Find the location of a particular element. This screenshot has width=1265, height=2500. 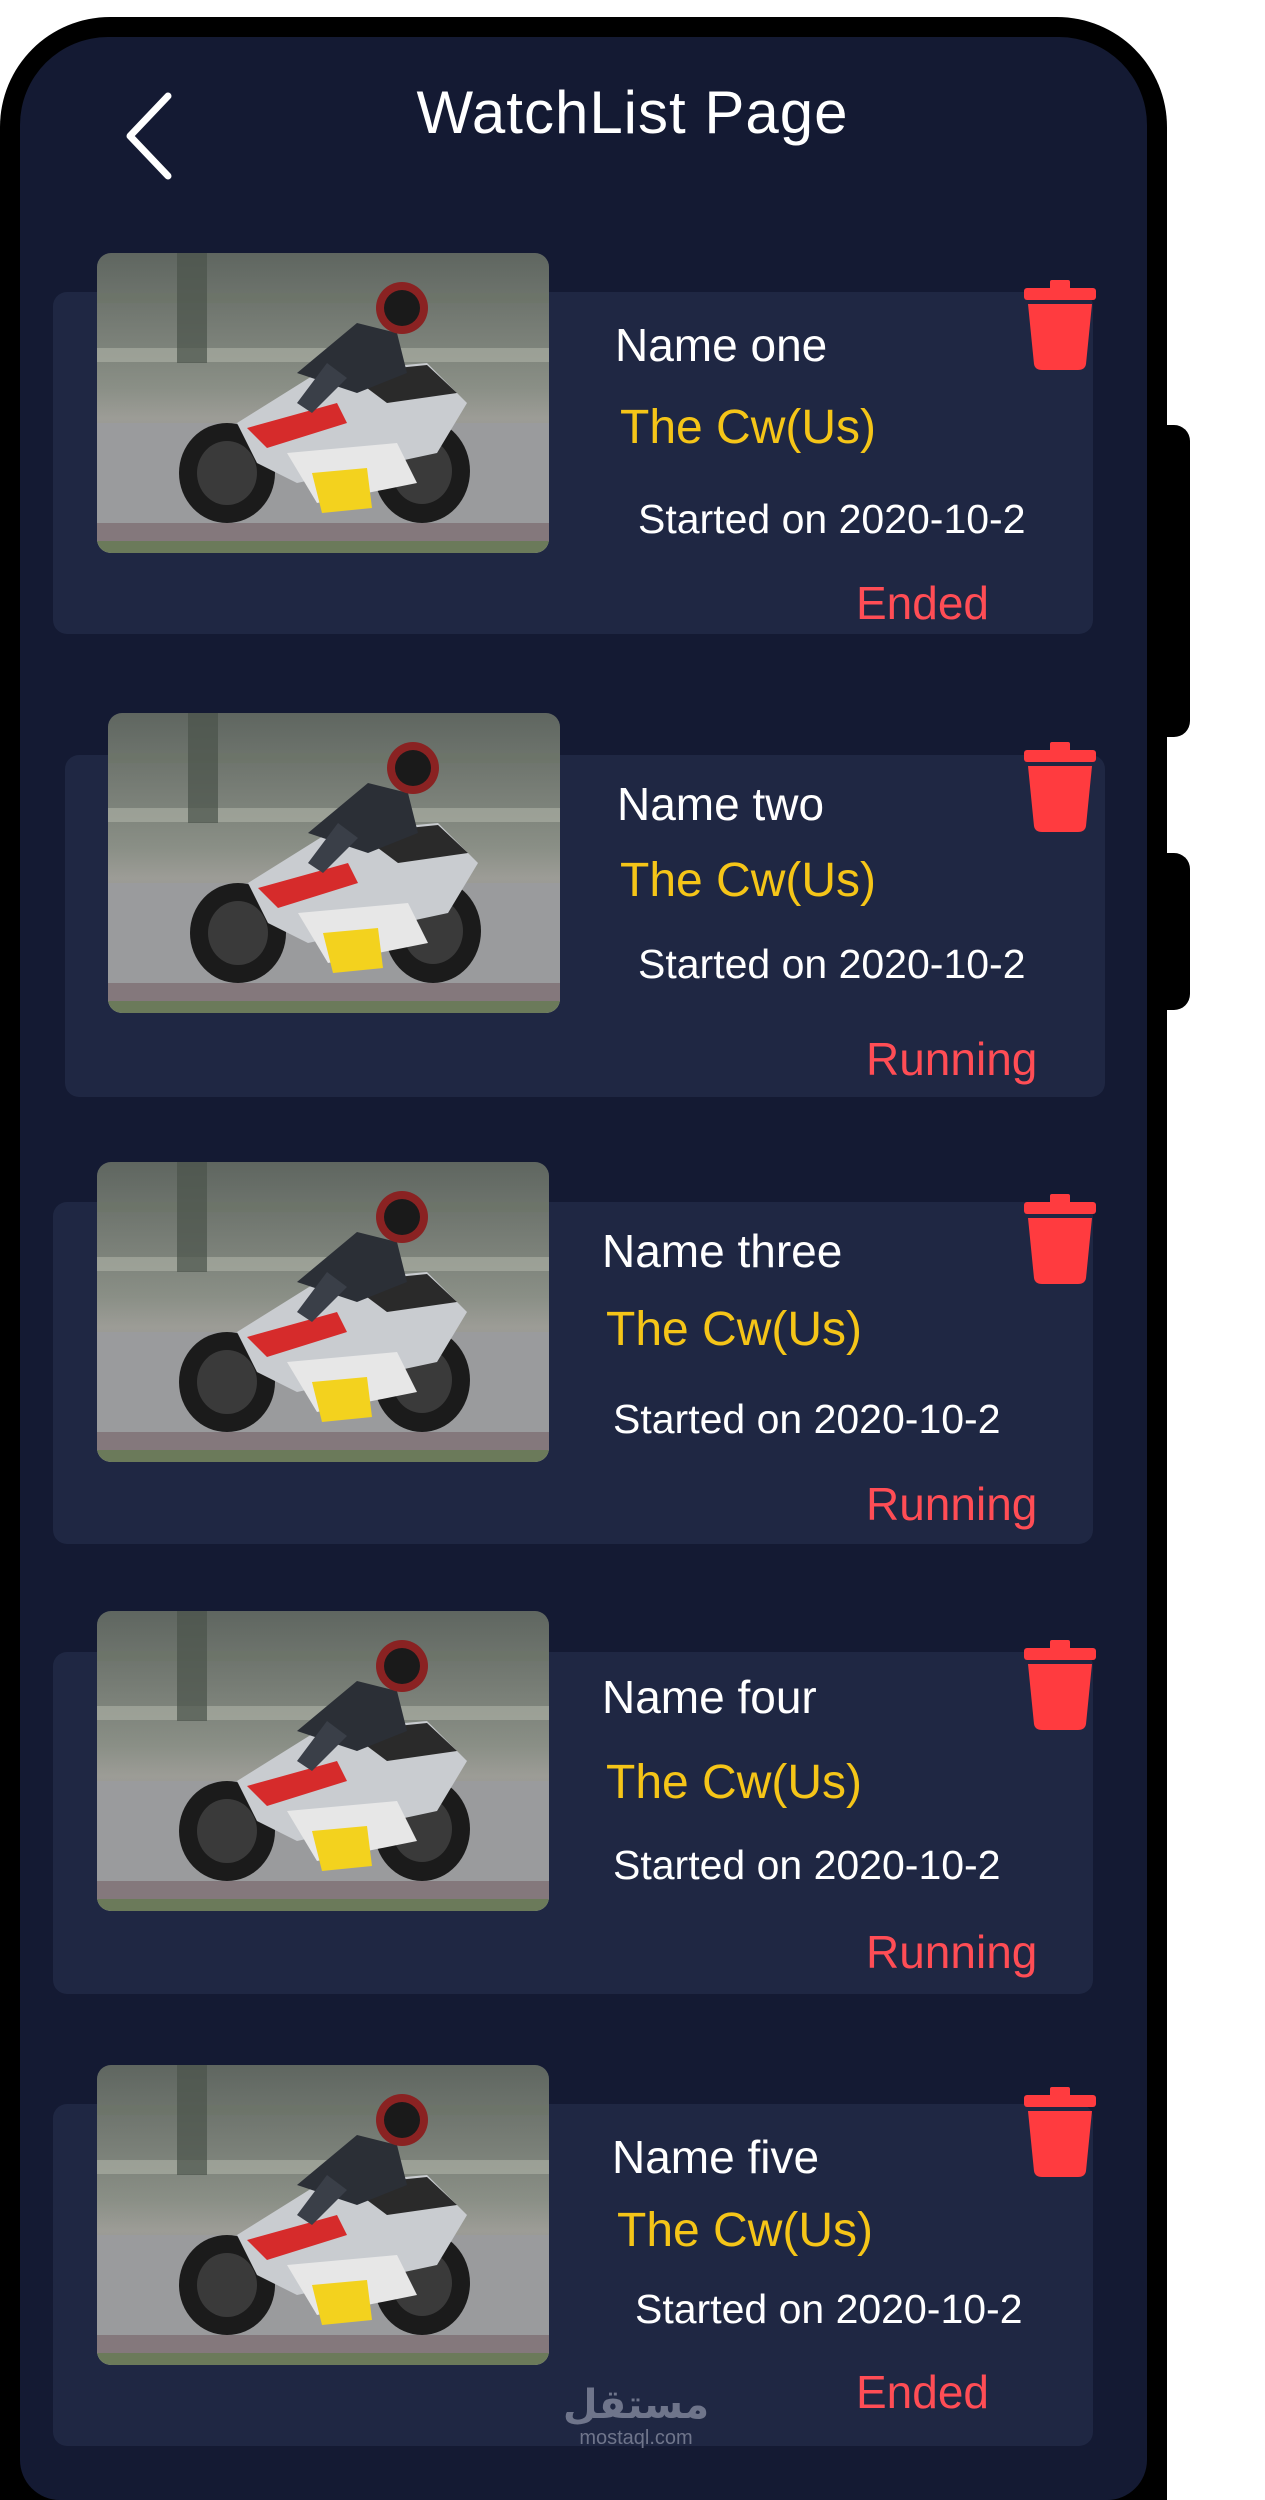

show-name: Name four is located at coordinates (709, 1697).